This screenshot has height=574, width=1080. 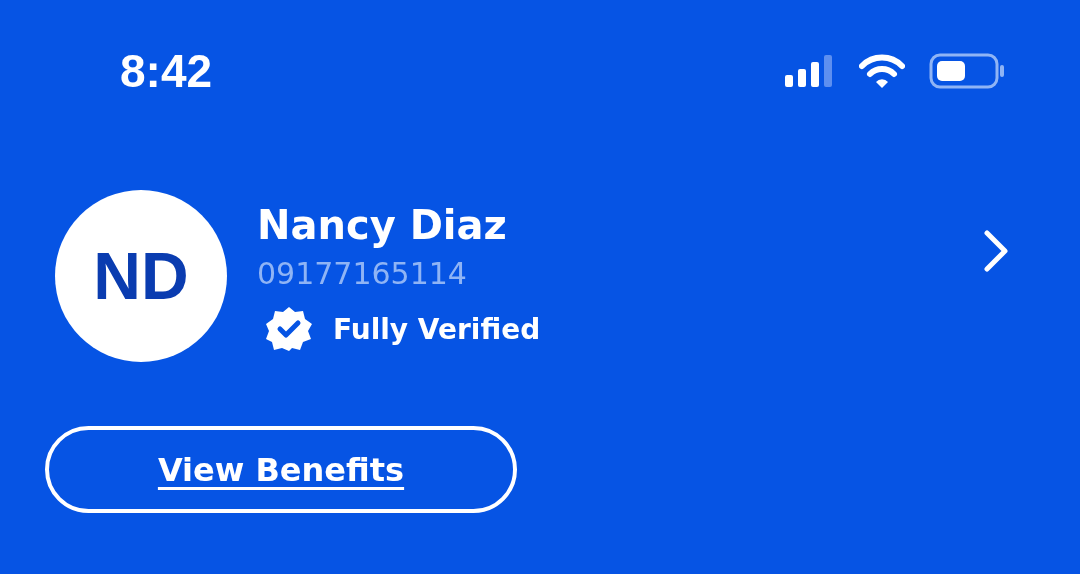 I want to click on verified-badge-icon, so click(x=289, y=329).